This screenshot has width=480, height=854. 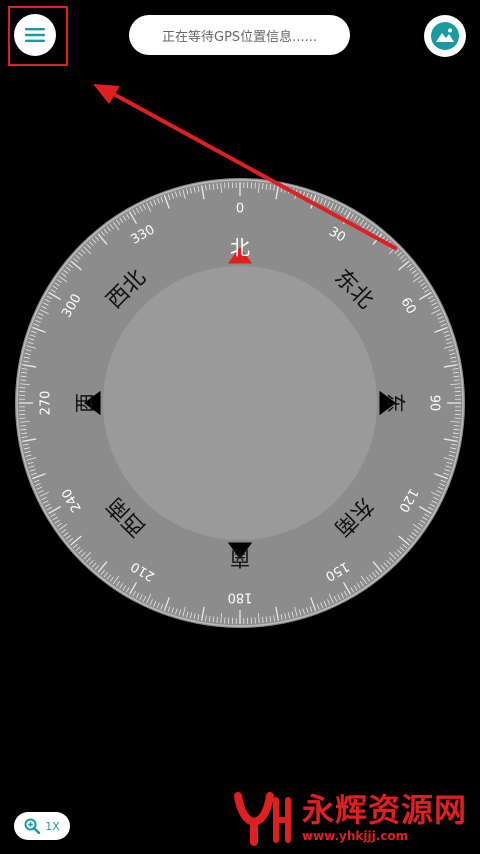 What do you see at coordinates (32, 826) in the screenshot?
I see `zoom-in-icon` at bounding box center [32, 826].